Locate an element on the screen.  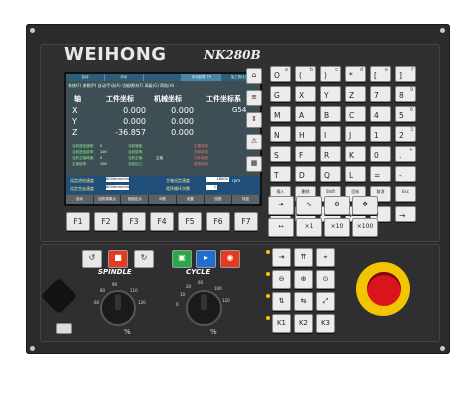
key: Z is located at coordinates (355, 94).